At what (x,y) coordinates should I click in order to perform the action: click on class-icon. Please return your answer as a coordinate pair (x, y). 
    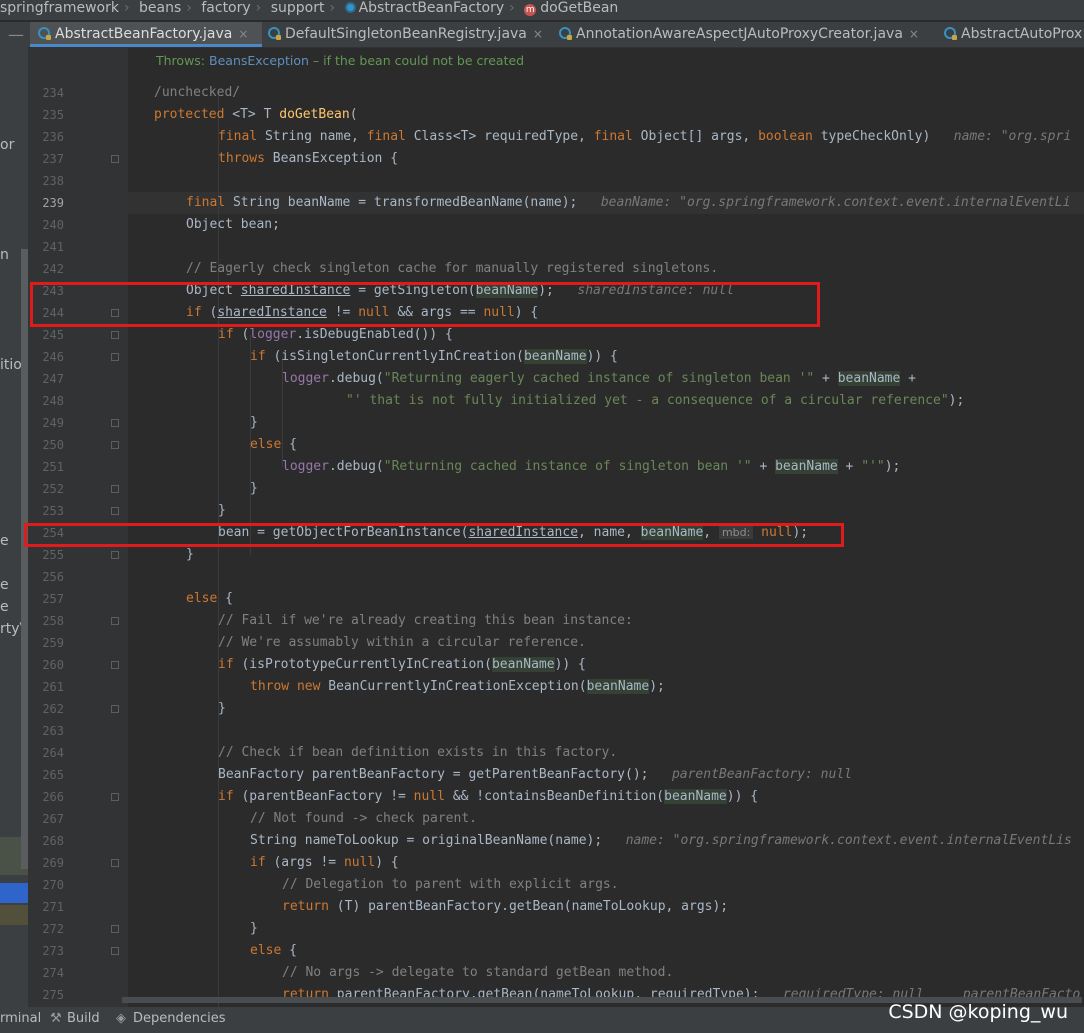
    Looking at the image, I should click on (350, 7).